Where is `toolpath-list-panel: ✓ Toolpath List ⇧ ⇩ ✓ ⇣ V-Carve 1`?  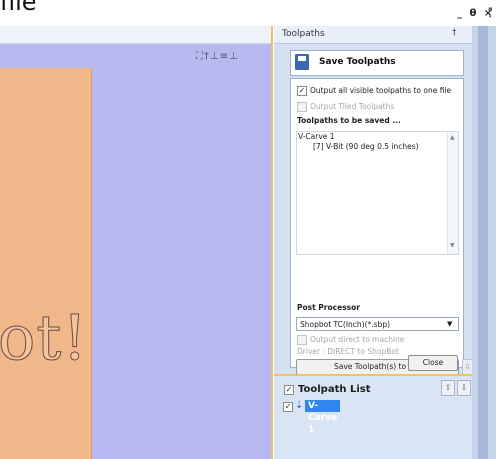
toolpath-list-panel: ✓ Toolpath List ⇧ ⇩ ✓ ⇣ V-Carve 1 is located at coordinates (373, 417).